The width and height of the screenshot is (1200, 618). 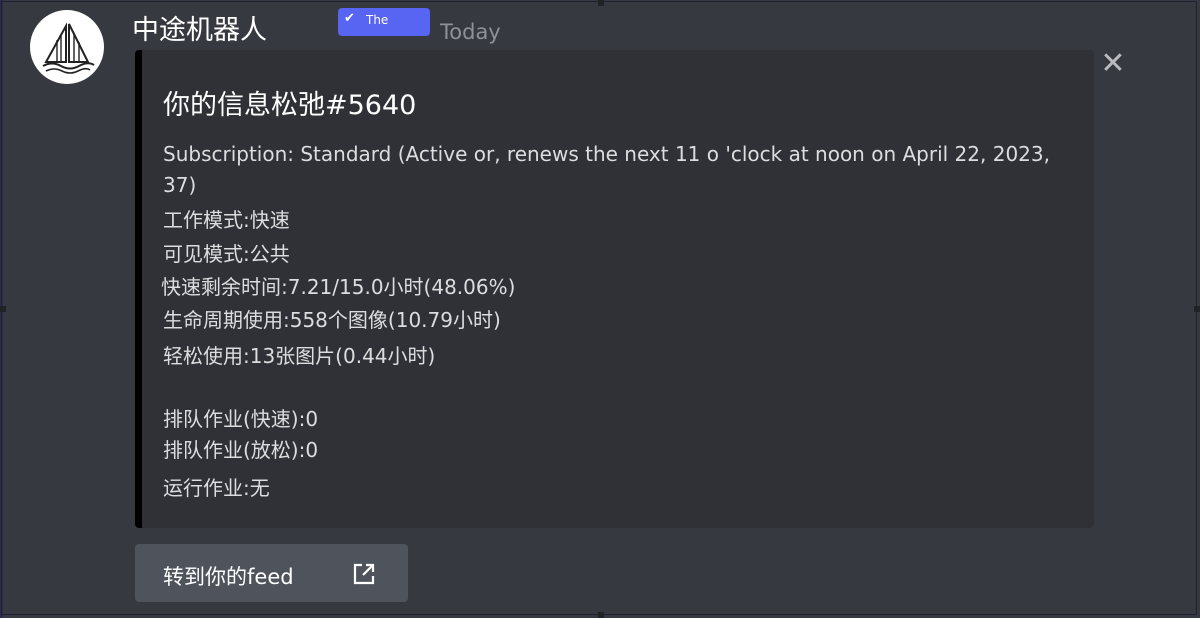 What do you see at coordinates (299, 356) in the screenshot?
I see `relaxed-usage-line: 轻松使用:13张图片(0.44小时)` at bounding box center [299, 356].